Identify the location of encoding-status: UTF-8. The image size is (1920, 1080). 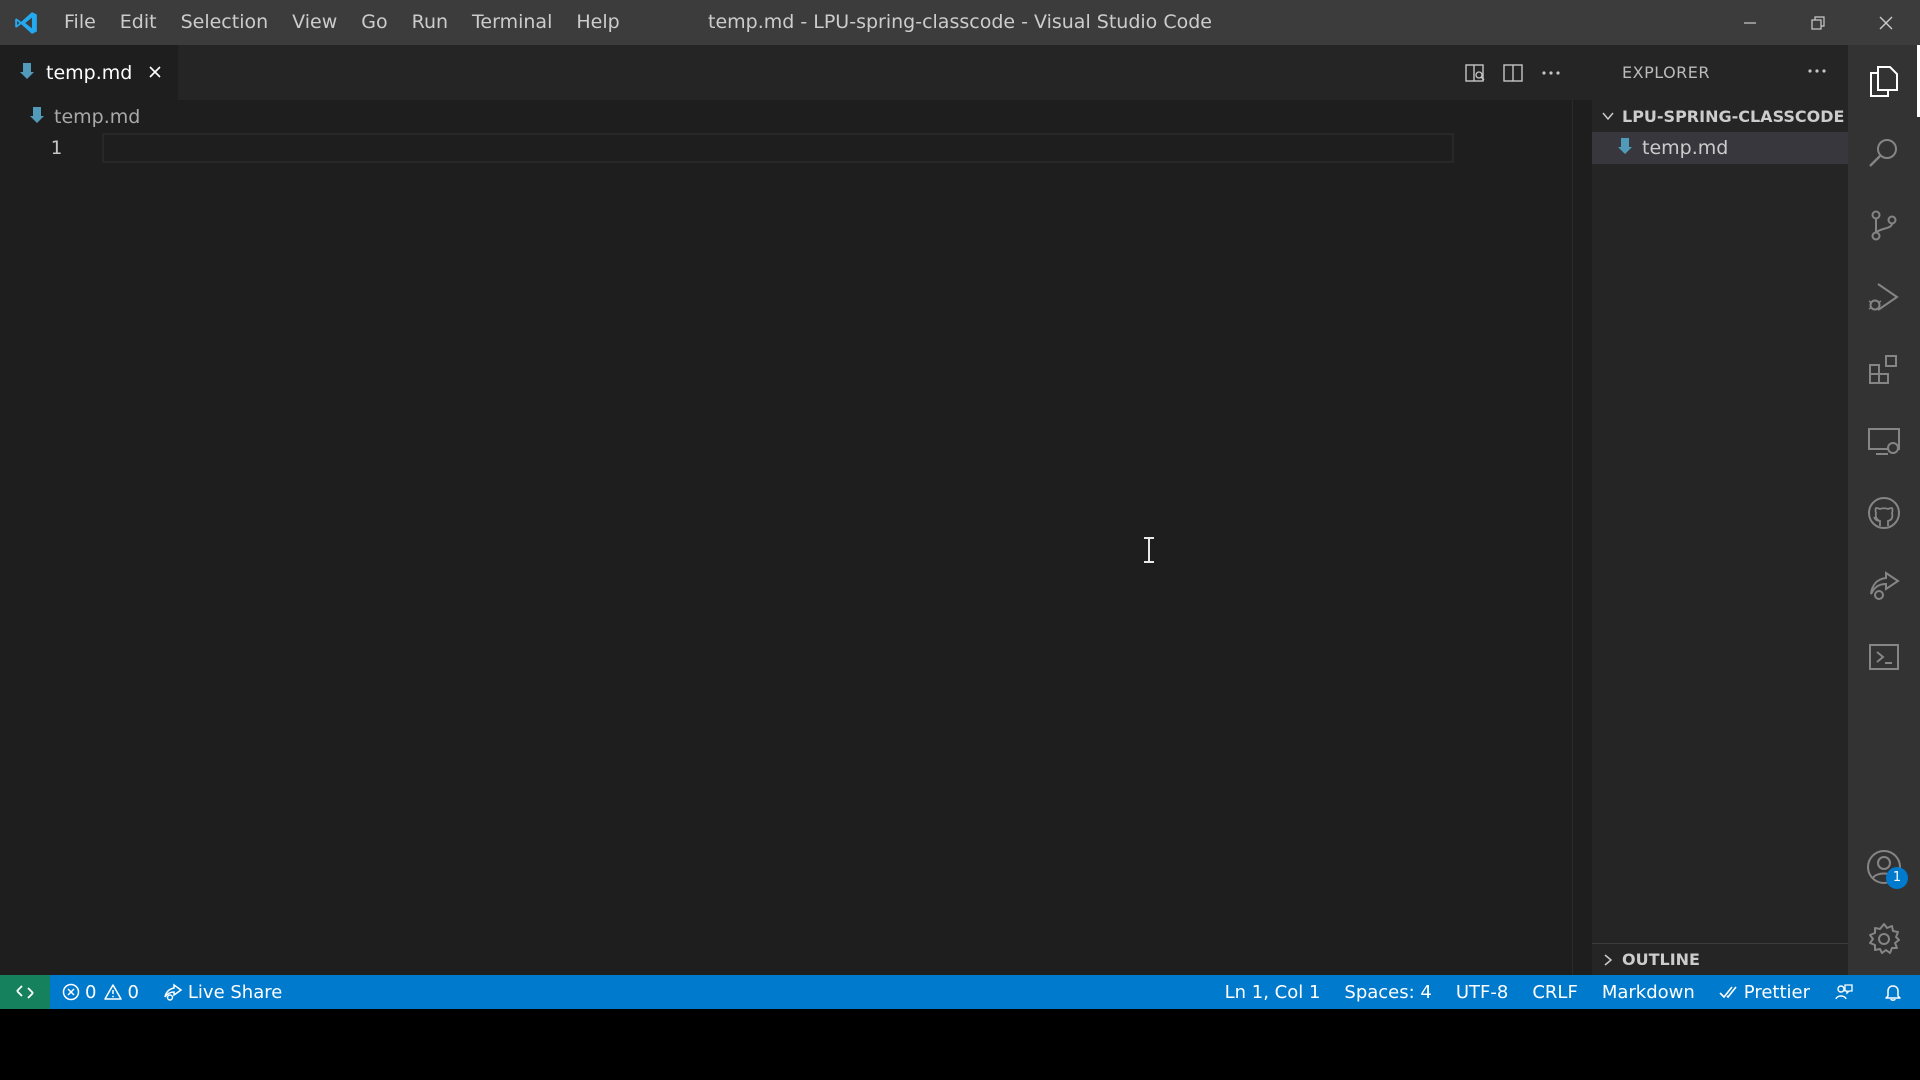
(1482, 992).